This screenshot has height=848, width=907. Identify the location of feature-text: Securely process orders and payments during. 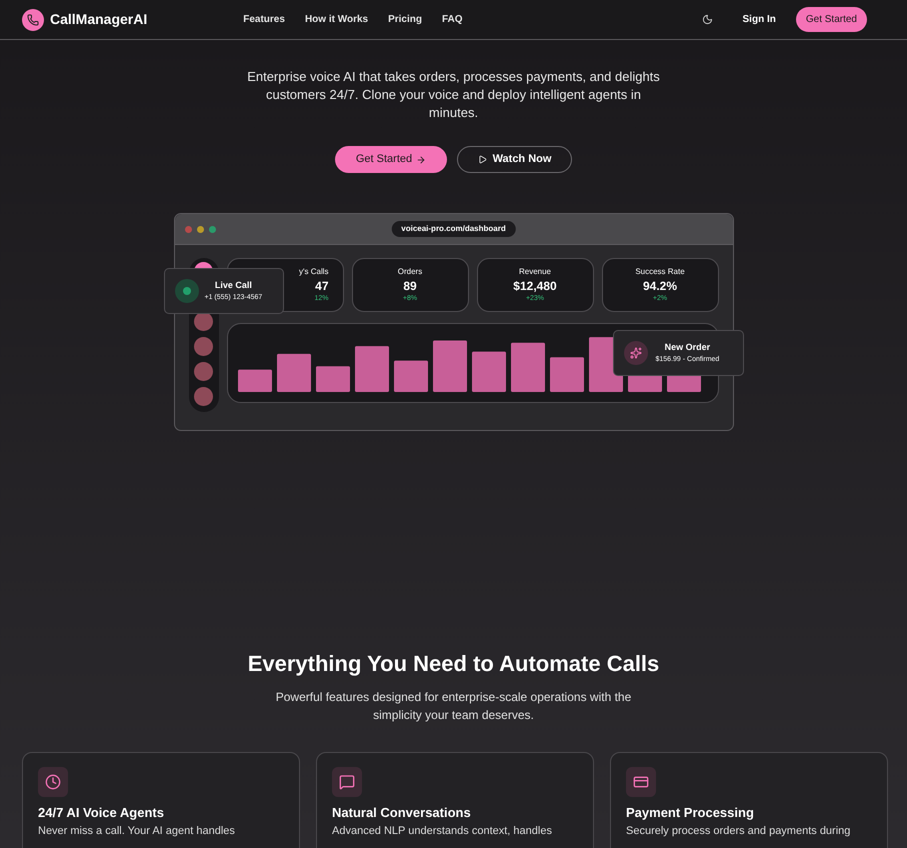
(739, 831).